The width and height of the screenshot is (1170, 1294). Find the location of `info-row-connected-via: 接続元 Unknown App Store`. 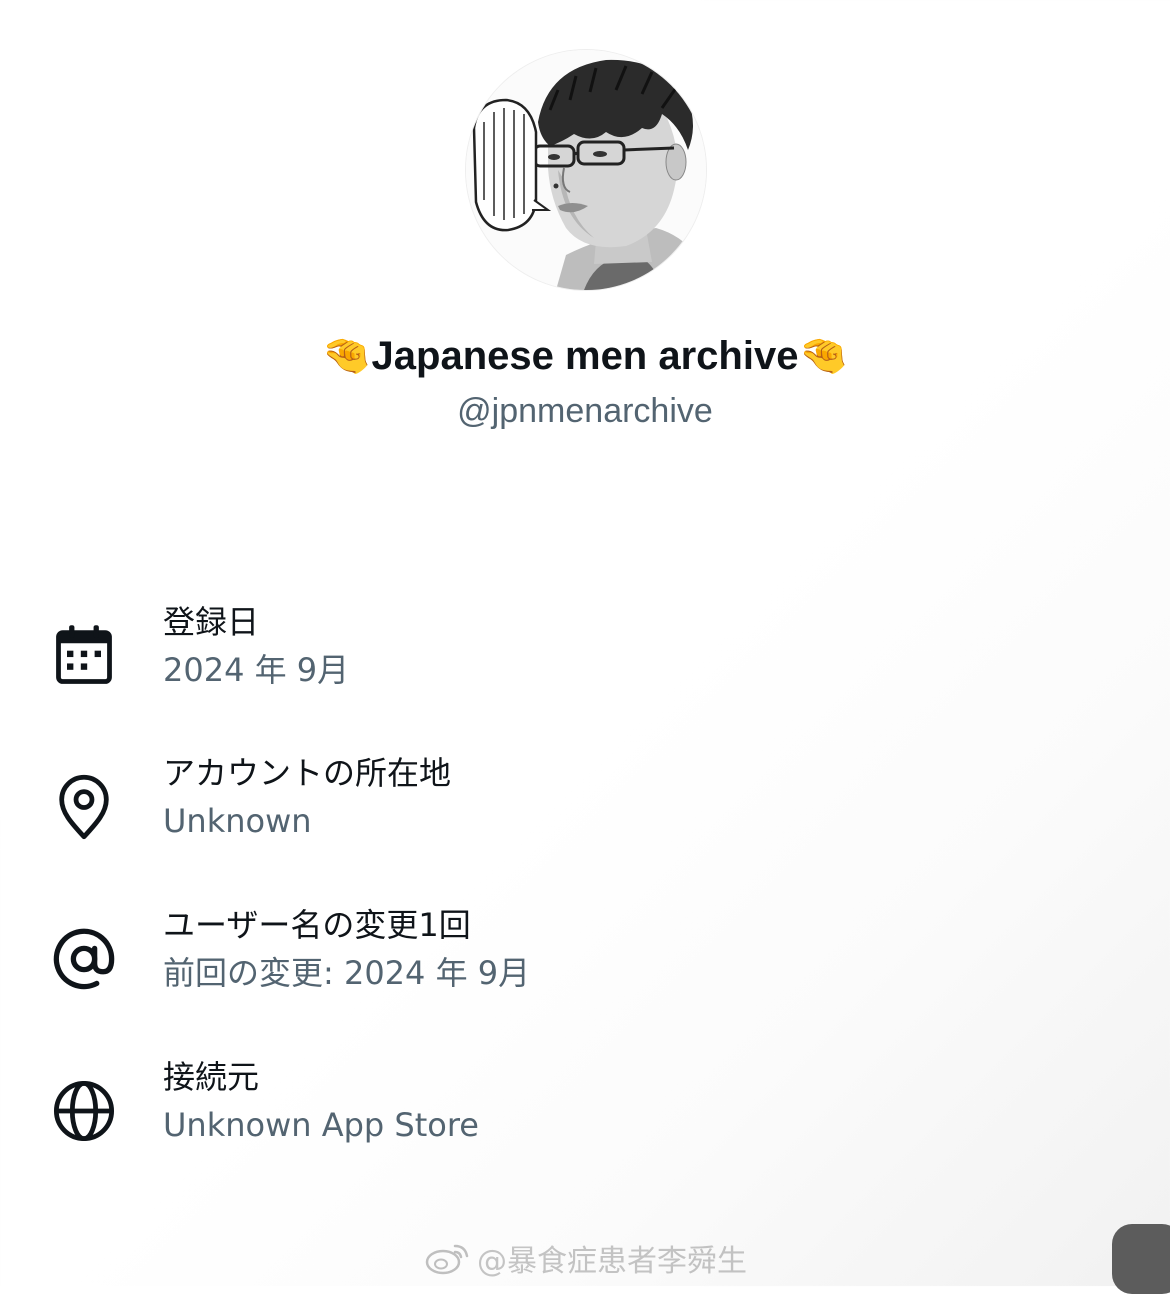

info-row-connected-via: 接続元 Unknown App Store is located at coordinates (585, 1105).